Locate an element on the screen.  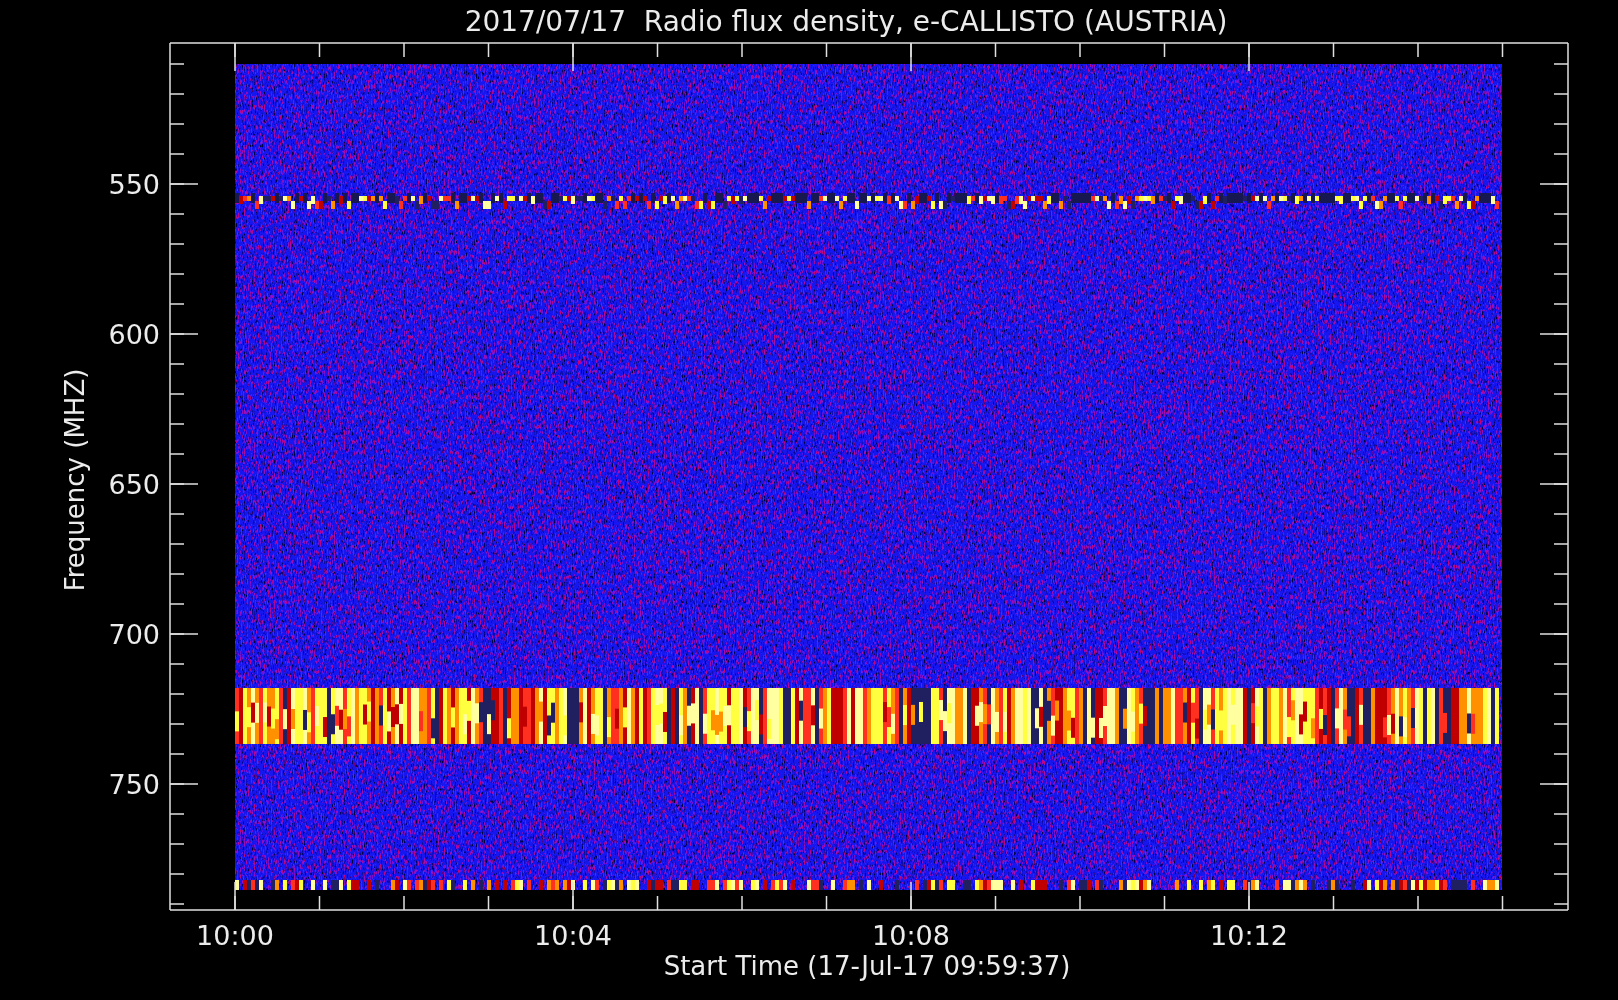
axis-tick-label: 10:12 is located at coordinates (1249, 935).